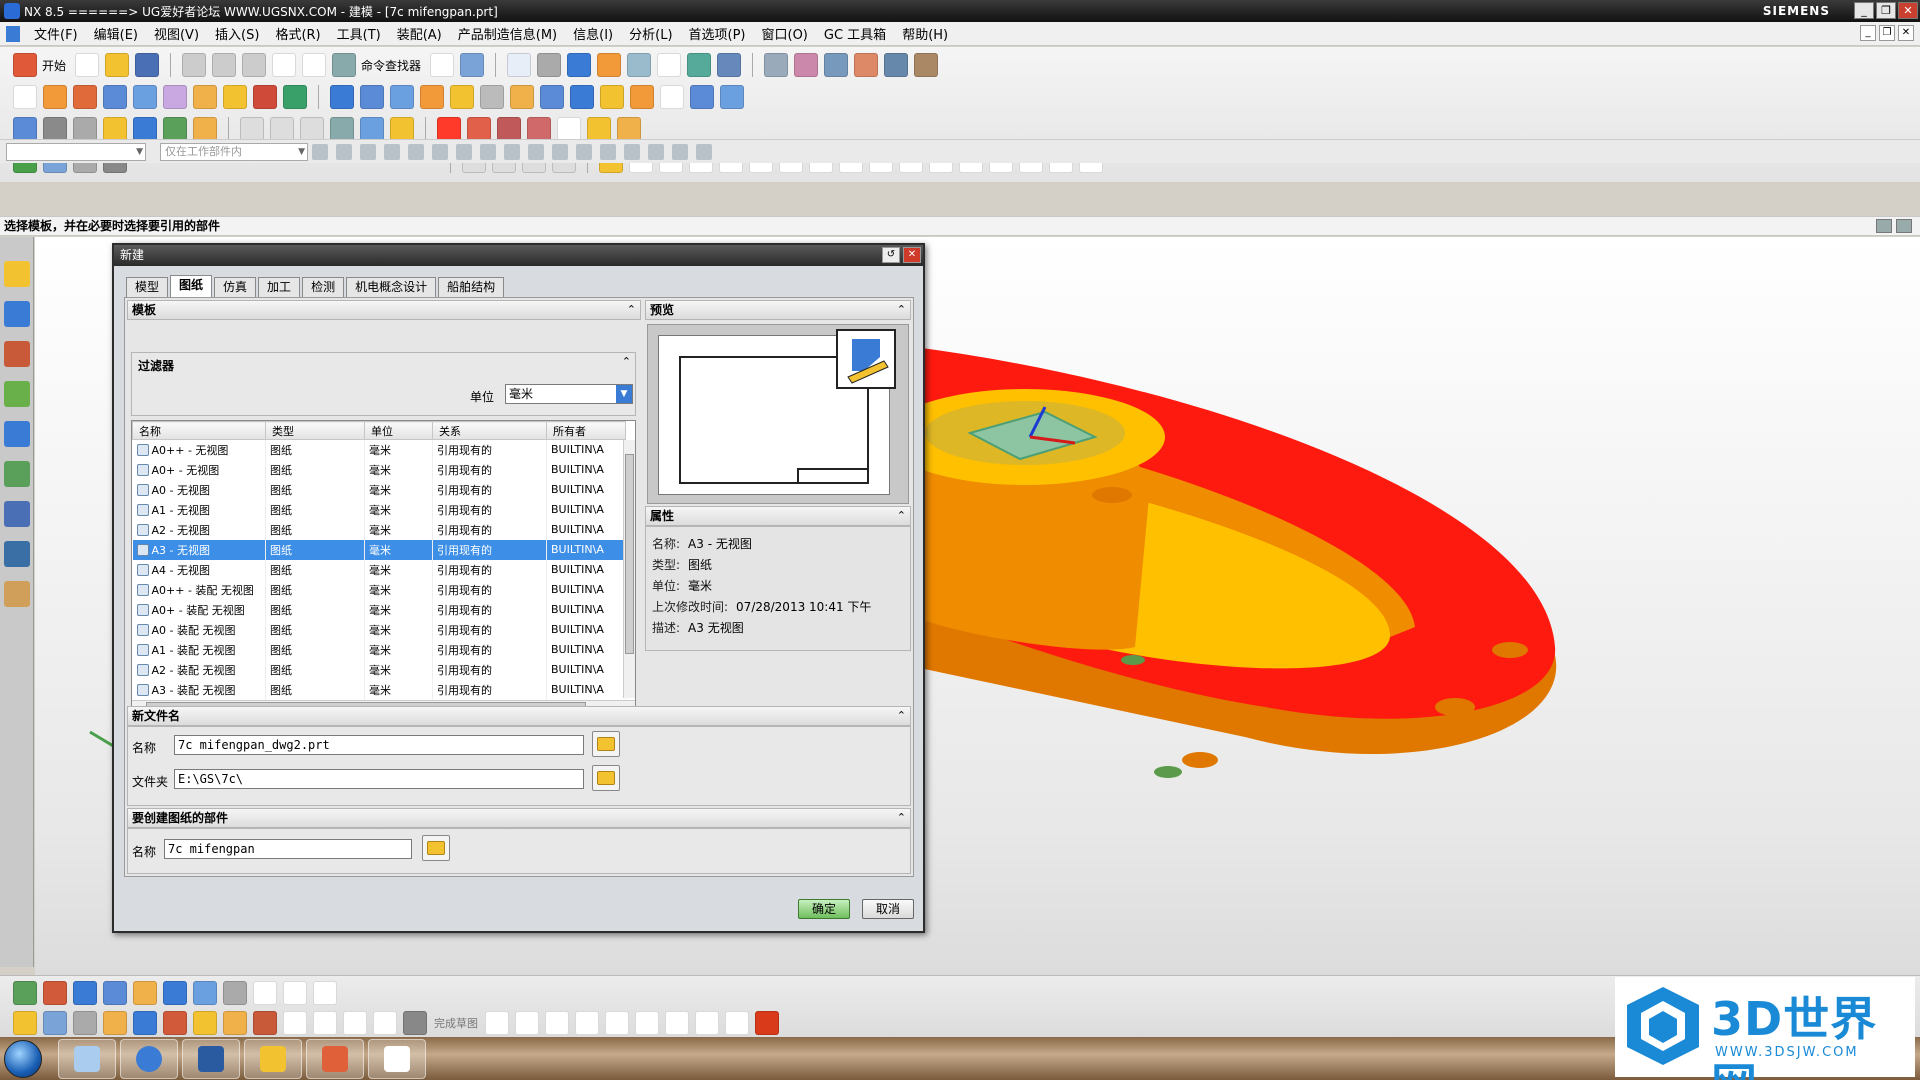 The height and width of the screenshot is (1080, 1920). What do you see at coordinates (626, 361) in the screenshot?
I see `filter-collapse-icon: ⌃` at bounding box center [626, 361].